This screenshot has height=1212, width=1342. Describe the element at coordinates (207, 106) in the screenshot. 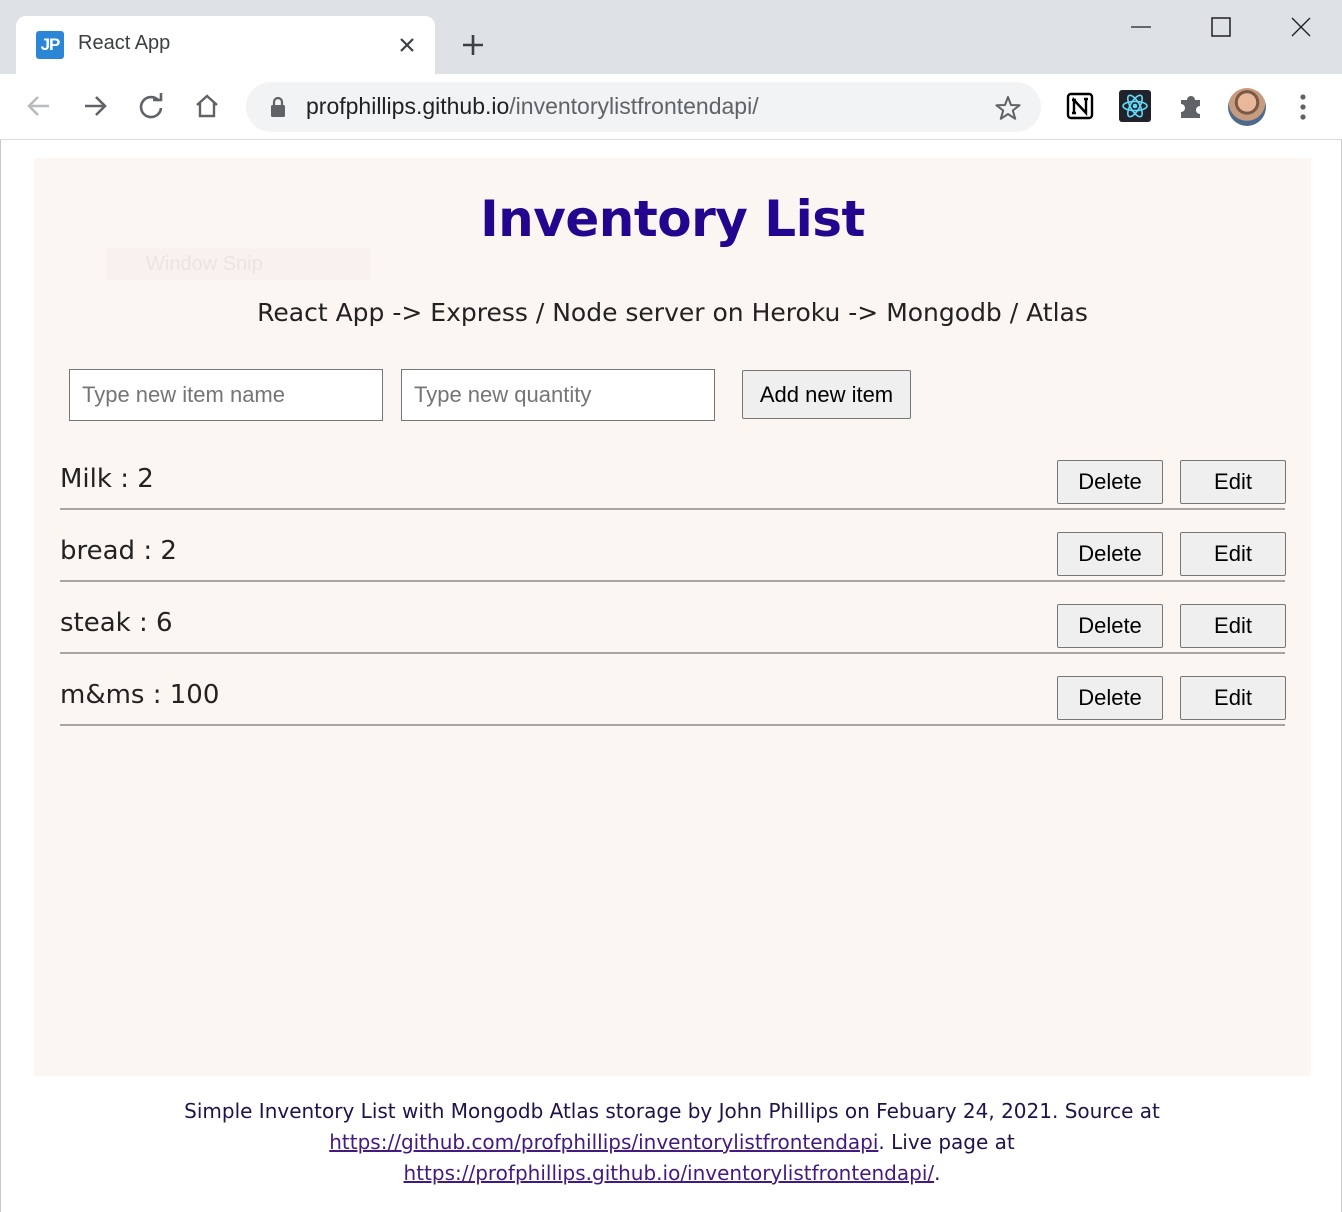

I see `home-icon` at that location.